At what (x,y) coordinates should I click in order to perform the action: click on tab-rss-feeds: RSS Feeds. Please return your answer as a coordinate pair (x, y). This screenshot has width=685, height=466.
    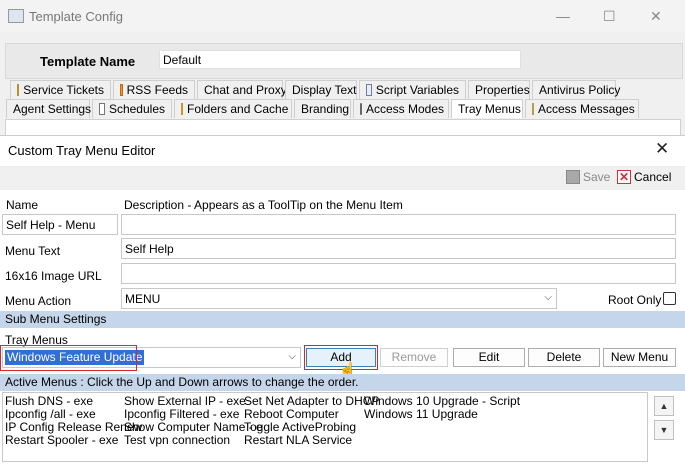
    Looking at the image, I should click on (154, 89).